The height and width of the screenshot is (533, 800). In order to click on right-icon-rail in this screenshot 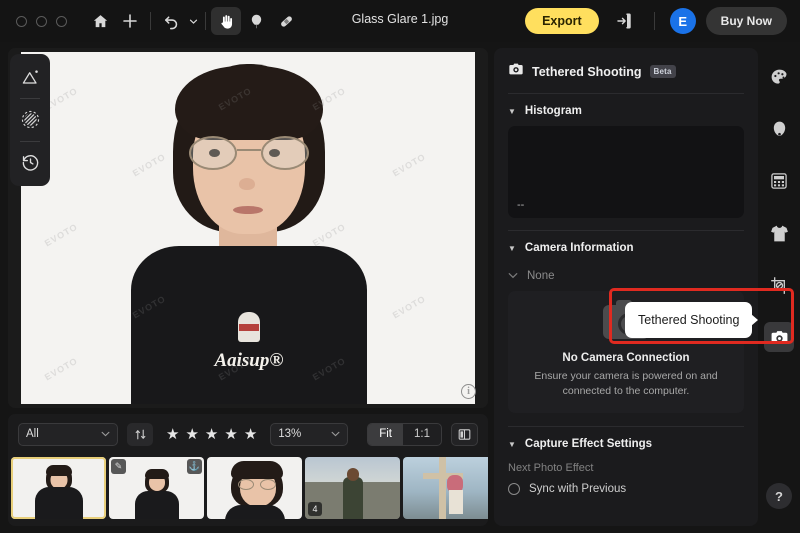, I will do `click(779, 287)`.